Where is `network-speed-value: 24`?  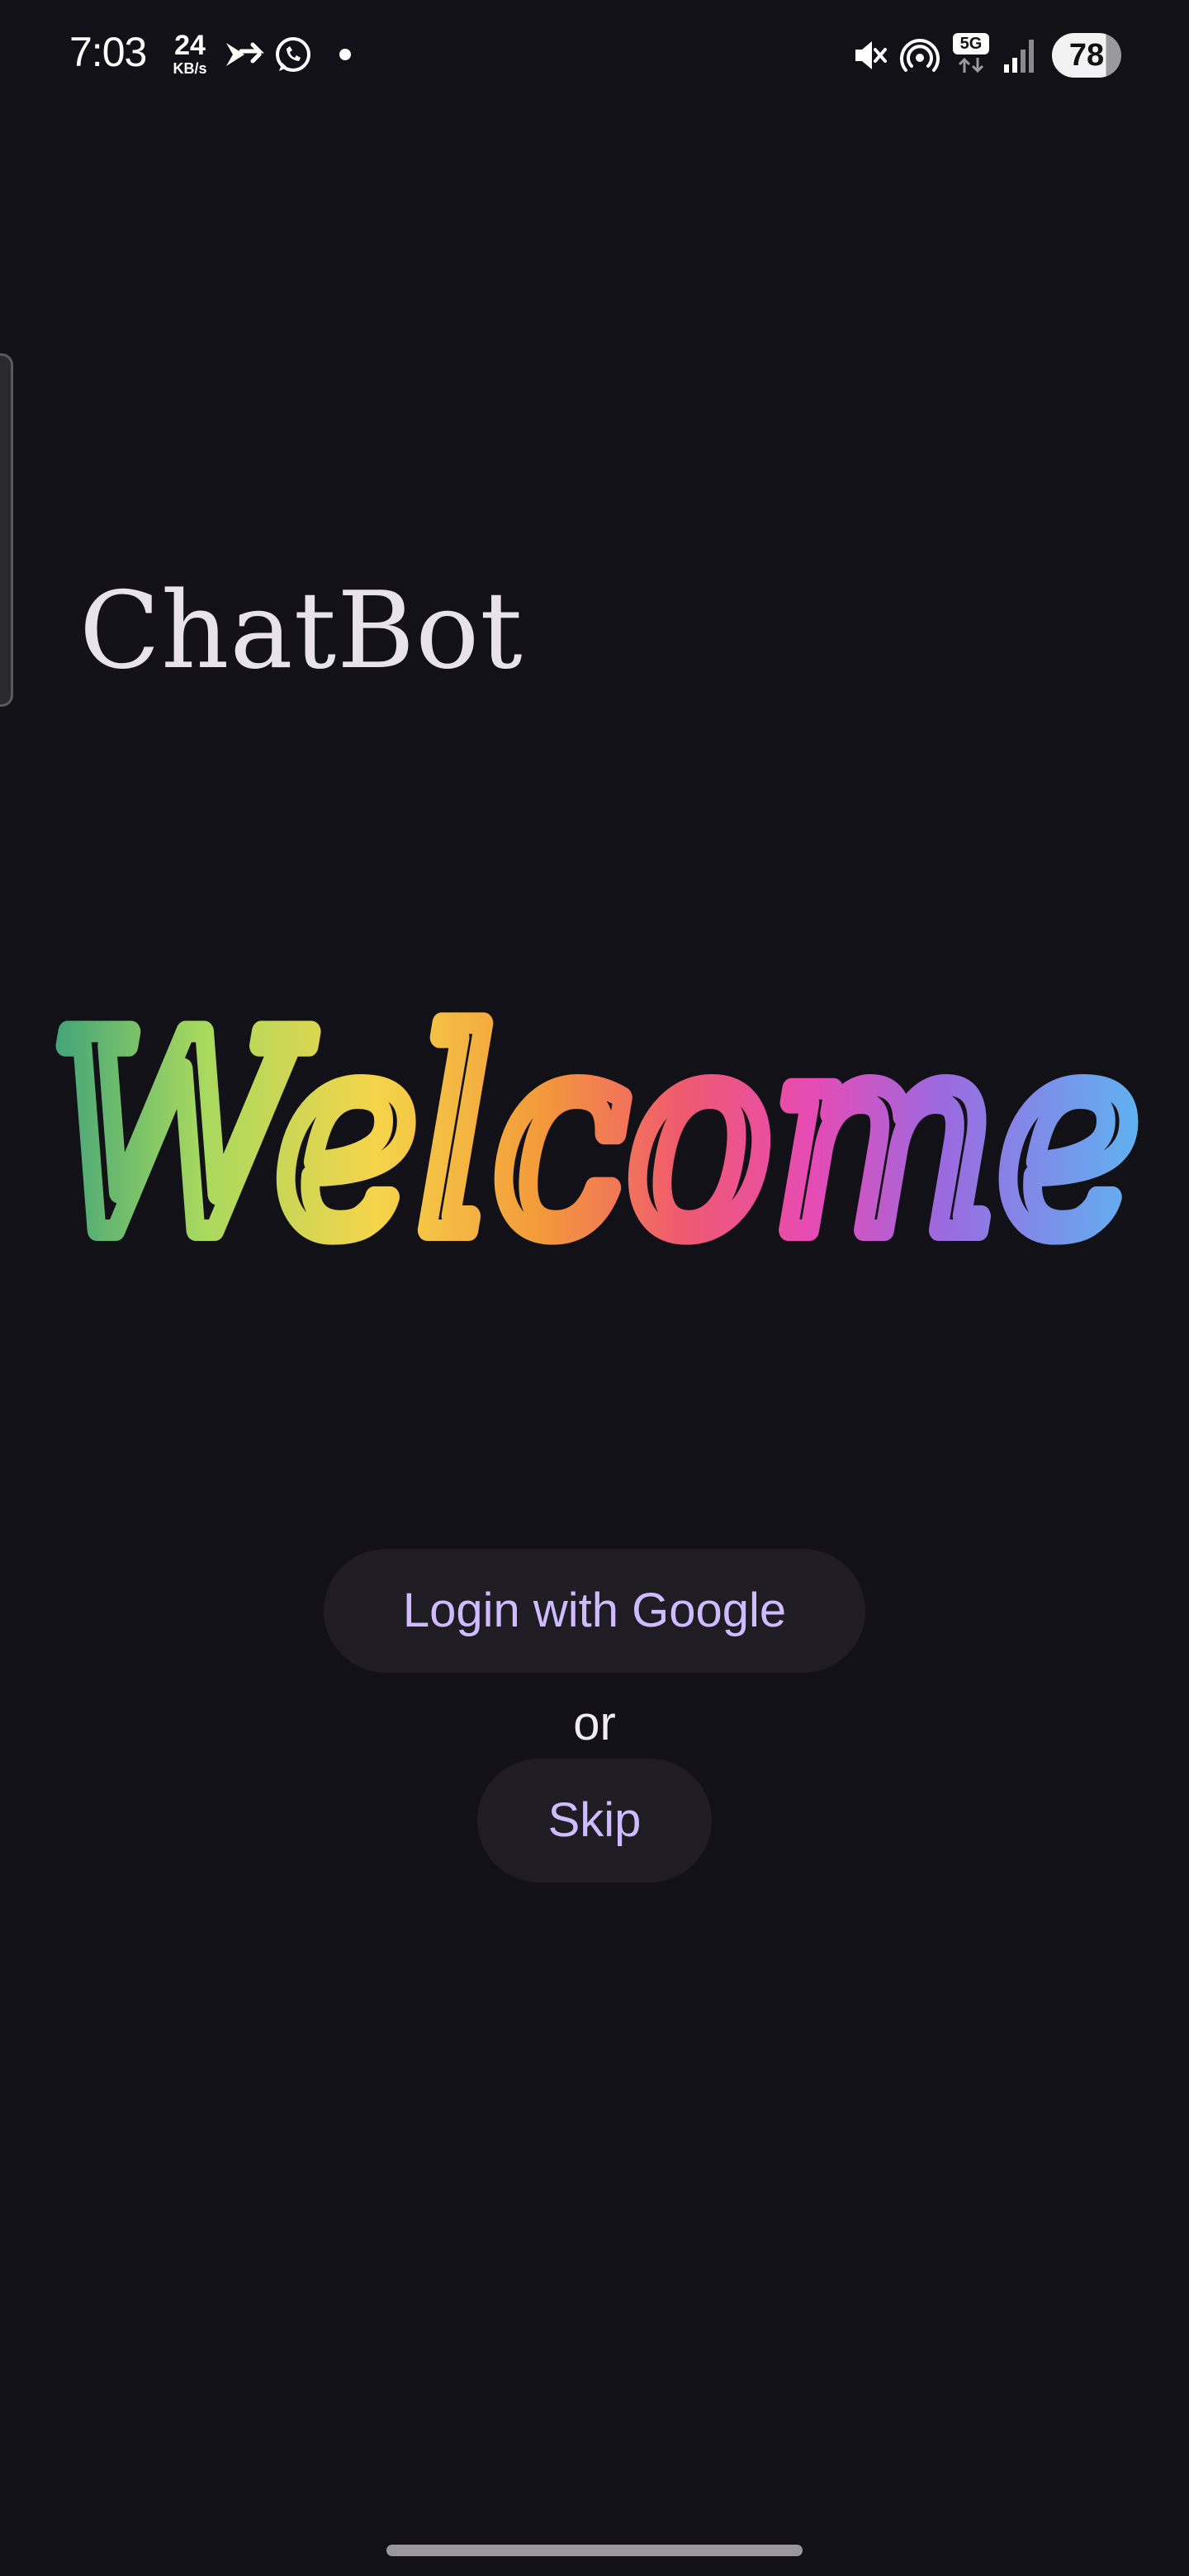
network-speed-value: 24 is located at coordinates (190, 45).